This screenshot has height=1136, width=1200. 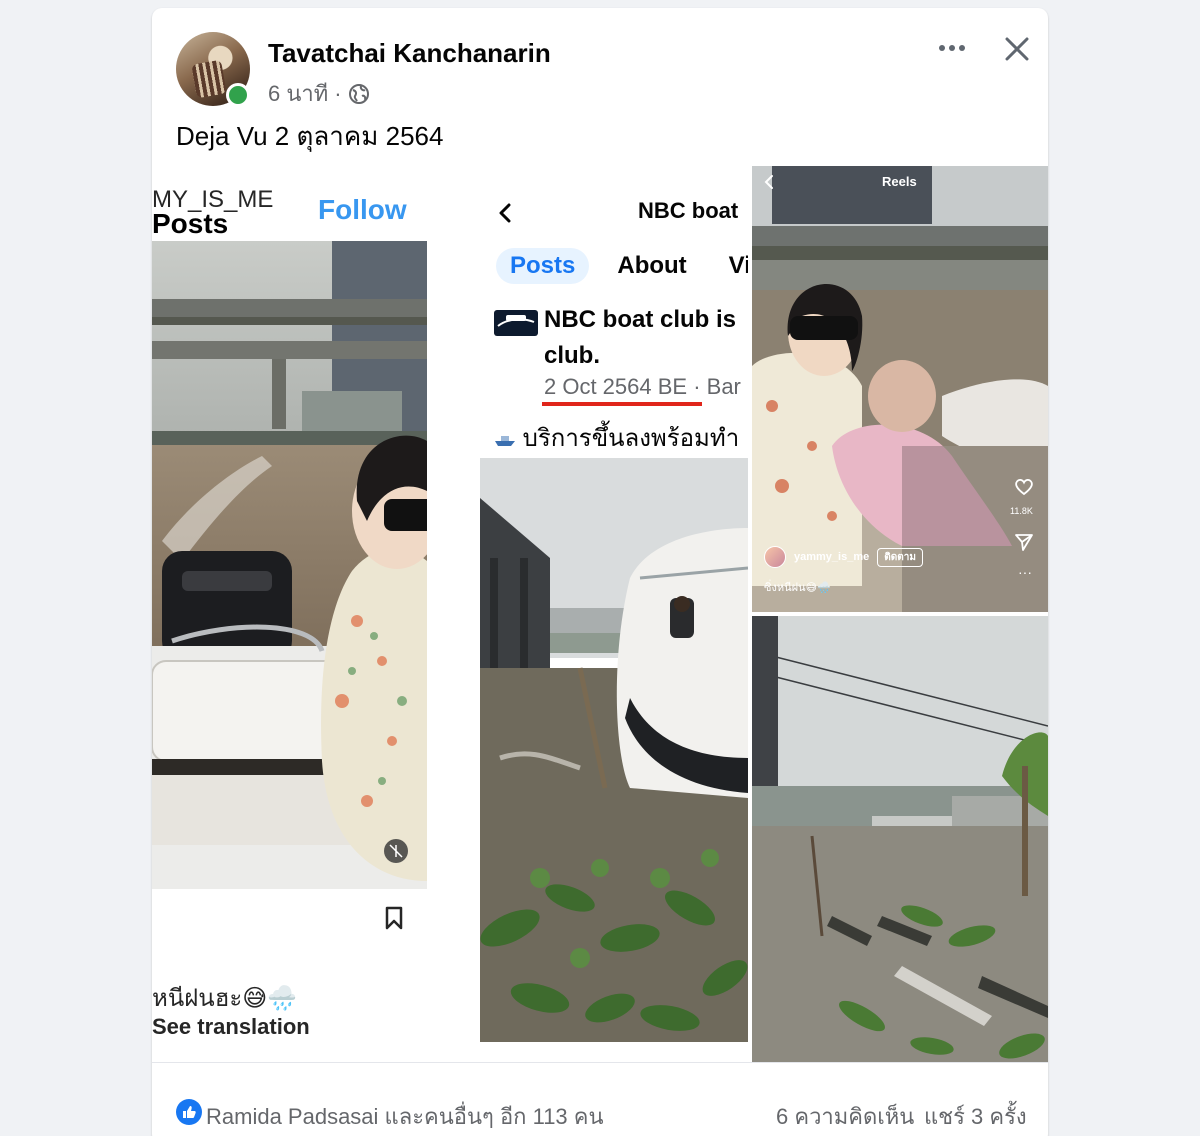 What do you see at coordinates (900, 839) in the screenshot?
I see `flooded-riverside-photo` at bounding box center [900, 839].